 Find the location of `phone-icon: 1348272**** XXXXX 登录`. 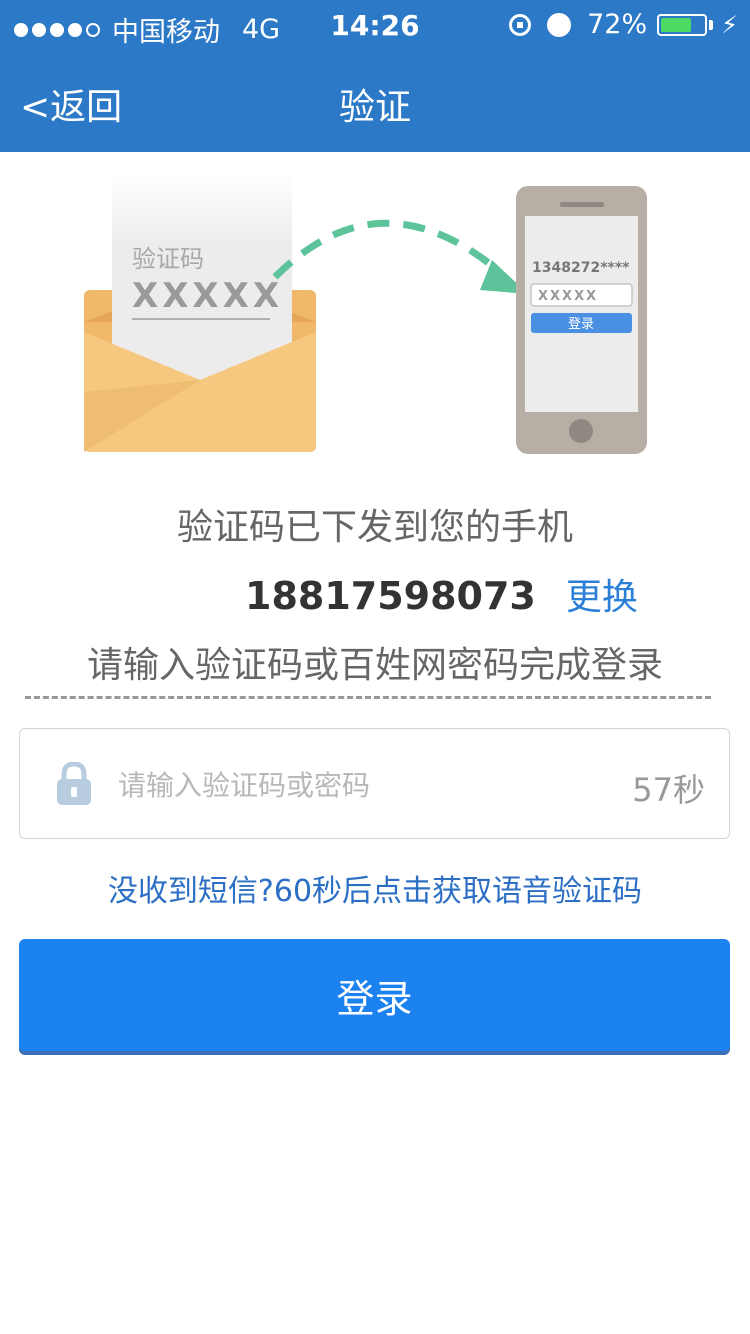

phone-icon: 1348272**** XXXXX 登录 is located at coordinates (581, 320).